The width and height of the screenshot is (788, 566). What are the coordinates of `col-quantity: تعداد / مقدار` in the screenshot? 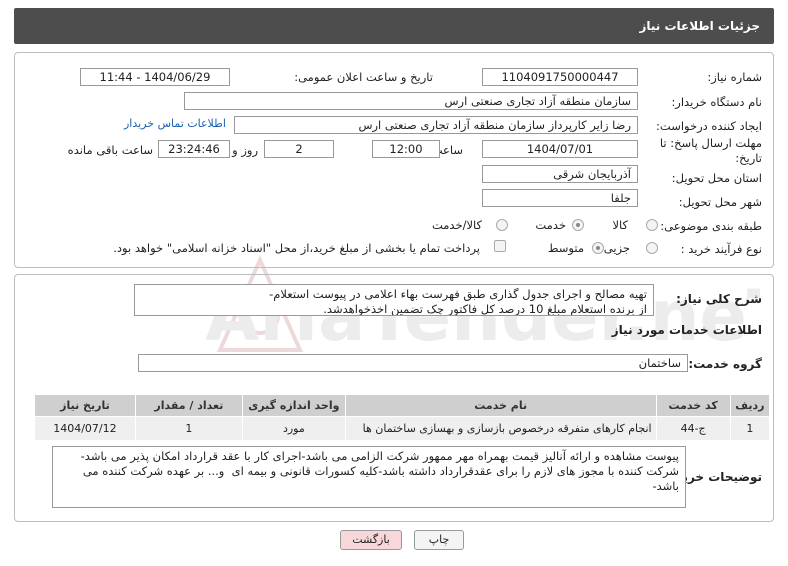 It's located at (188, 405).